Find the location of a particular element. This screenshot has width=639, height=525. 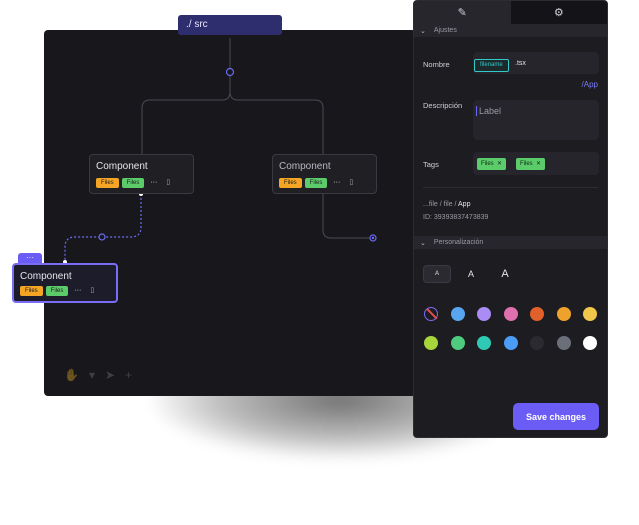

gear-icon: ⚙ is located at coordinates (558, 13).